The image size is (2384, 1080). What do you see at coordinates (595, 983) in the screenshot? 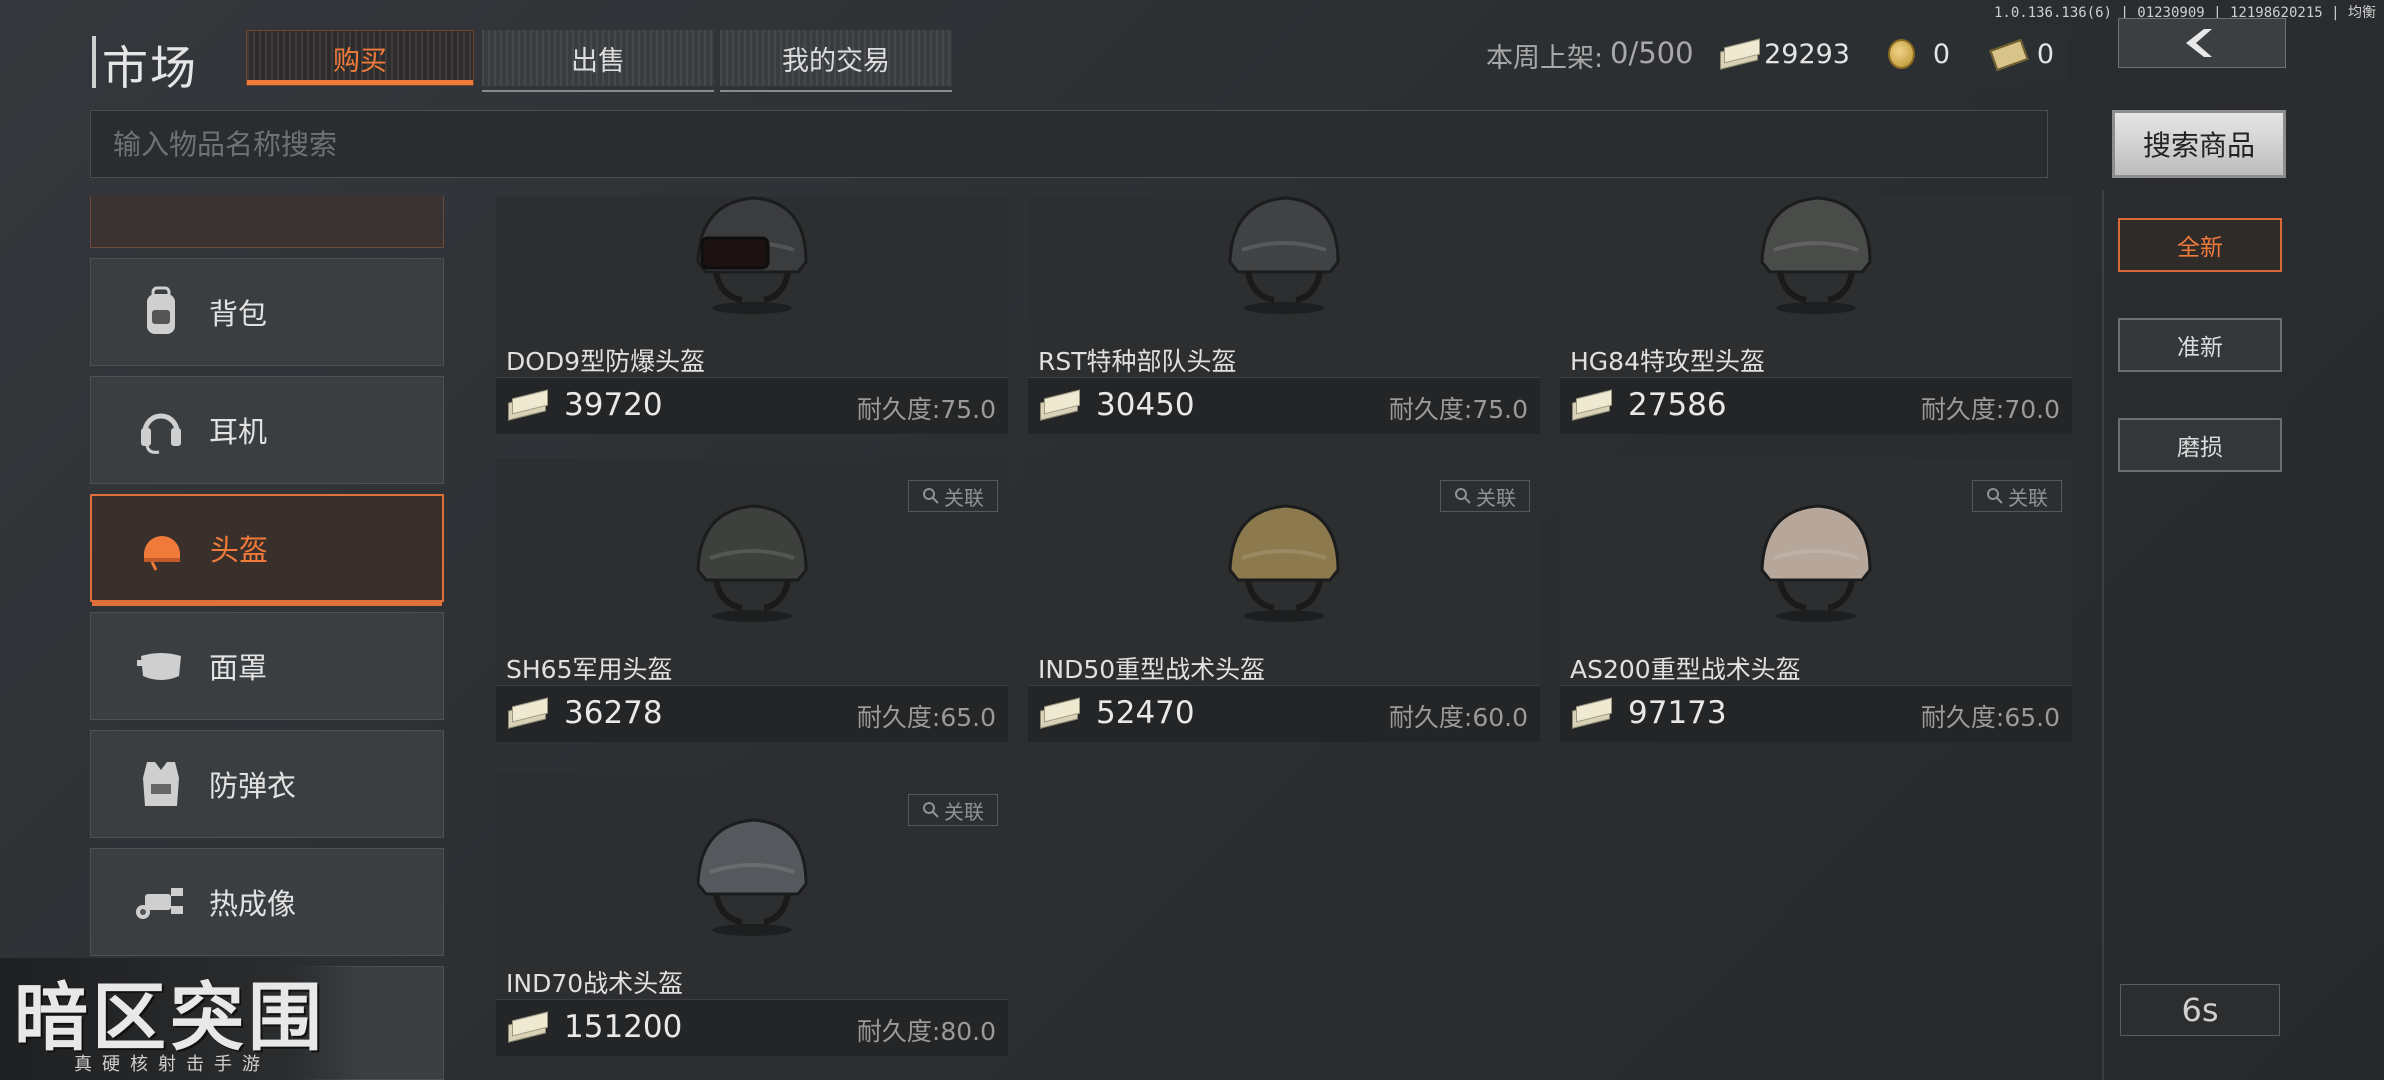
I see `item-name: IND70战术头盔` at bounding box center [595, 983].